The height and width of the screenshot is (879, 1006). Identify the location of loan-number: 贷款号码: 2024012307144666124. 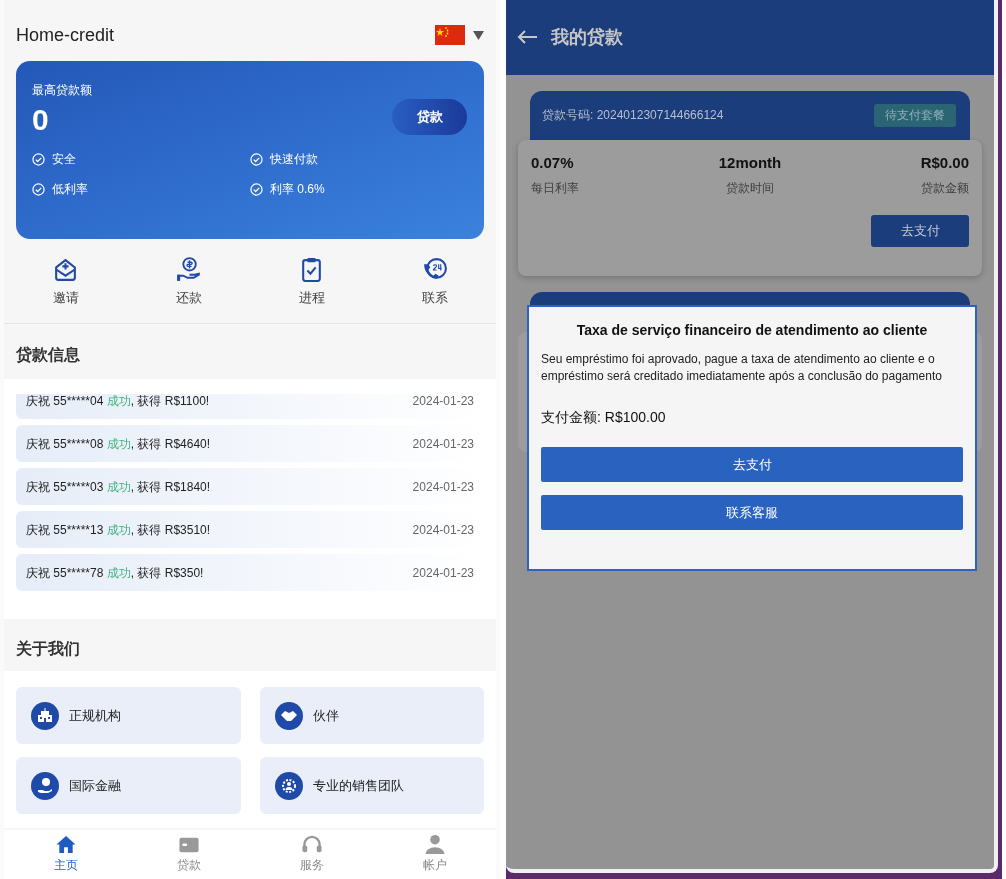
(633, 115).